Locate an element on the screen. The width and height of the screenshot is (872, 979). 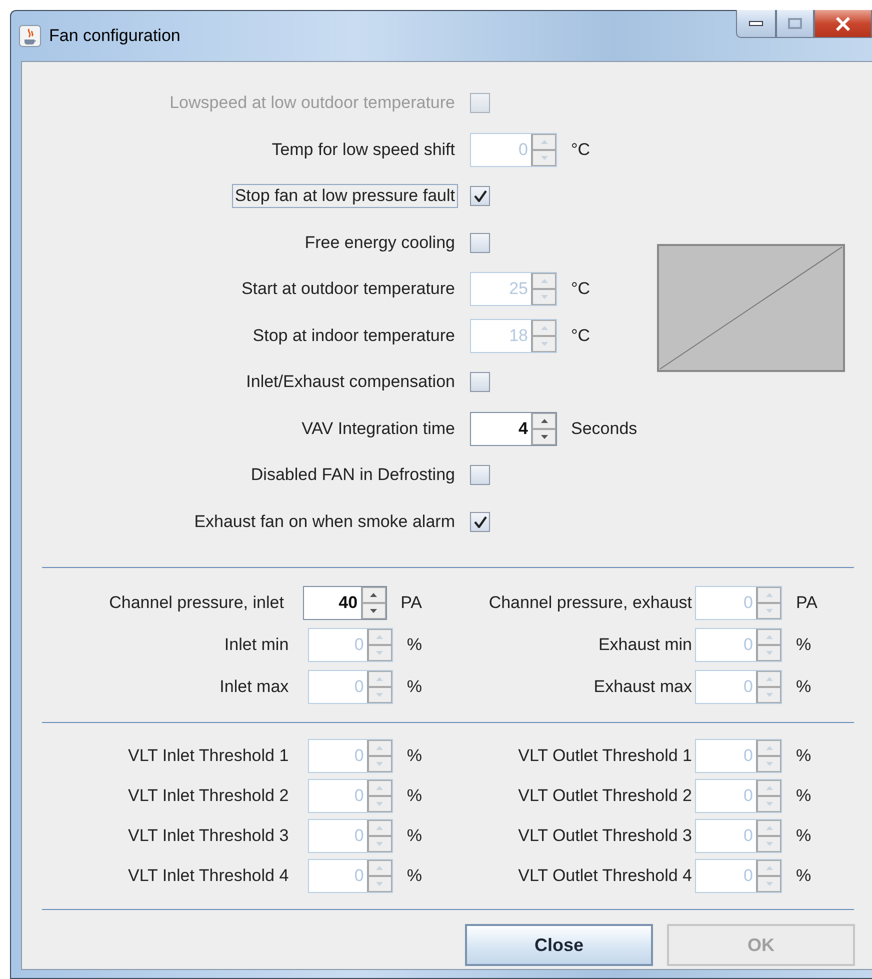
field-label: Exhaust max is located at coordinates (642, 687).